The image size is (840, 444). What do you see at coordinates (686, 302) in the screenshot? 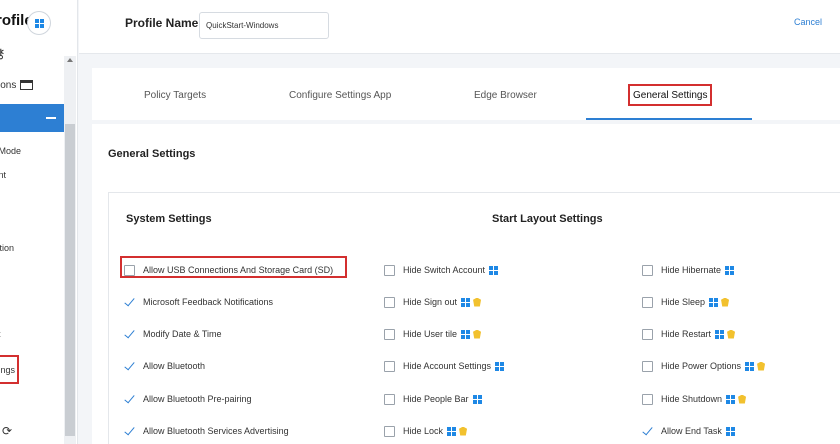
I see `setting-option: Hide Sleep` at bounding box center [686, 302].